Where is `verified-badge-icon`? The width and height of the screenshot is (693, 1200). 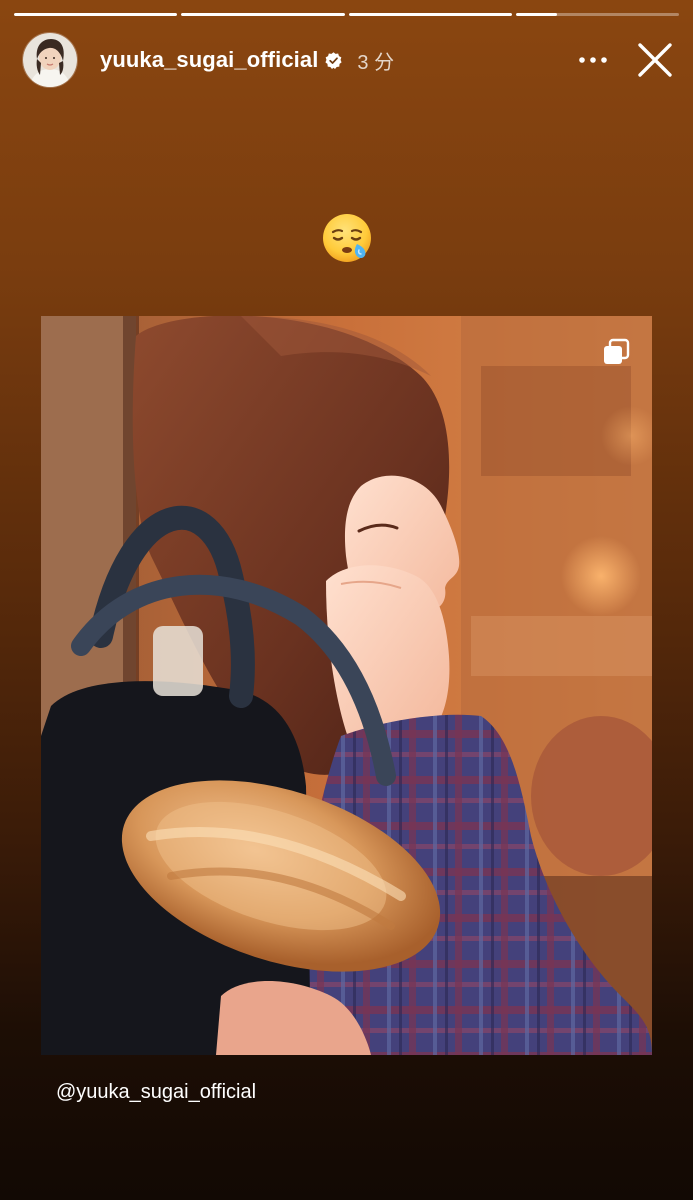 verified-badge-icon is located at coordinates (333, 60).